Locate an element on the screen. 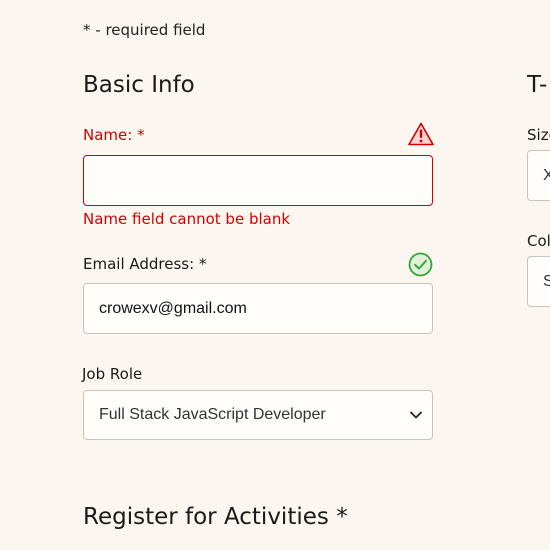  check-circle-icon is located at coordinates (420, 266).